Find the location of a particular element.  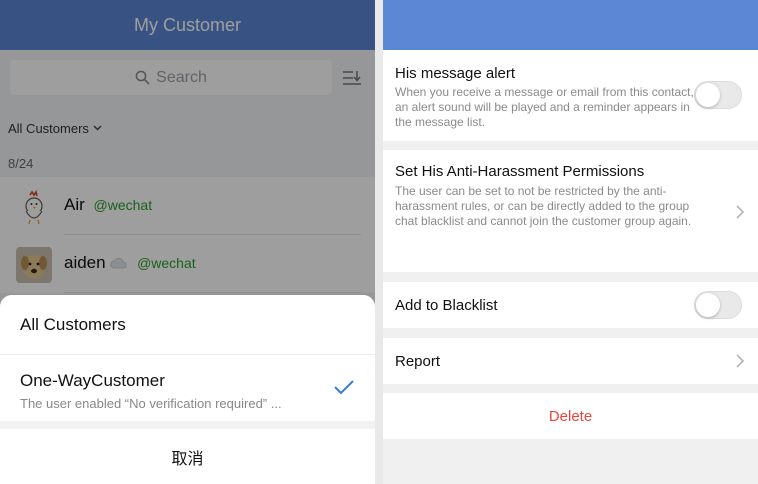

message-alert-toggle is located at coordinates (718, 95).